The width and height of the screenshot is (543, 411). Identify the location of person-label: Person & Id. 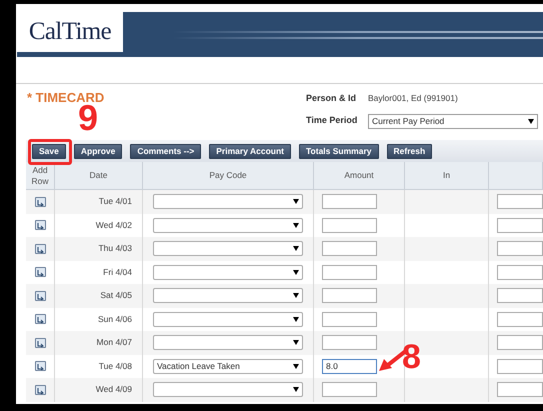
(332, 98).